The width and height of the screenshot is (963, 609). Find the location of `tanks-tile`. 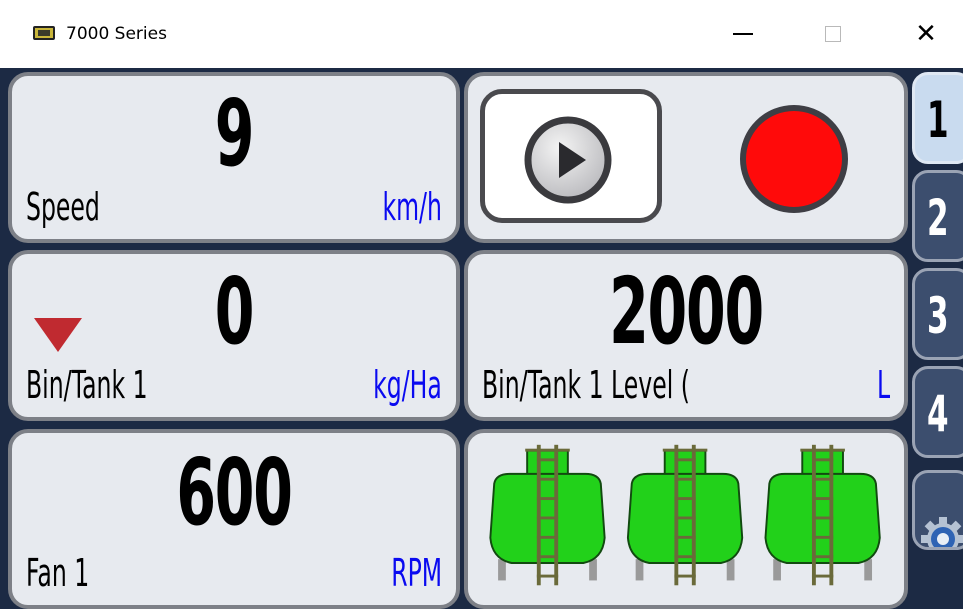

tanks-tile is located at coordinates (686, 519).